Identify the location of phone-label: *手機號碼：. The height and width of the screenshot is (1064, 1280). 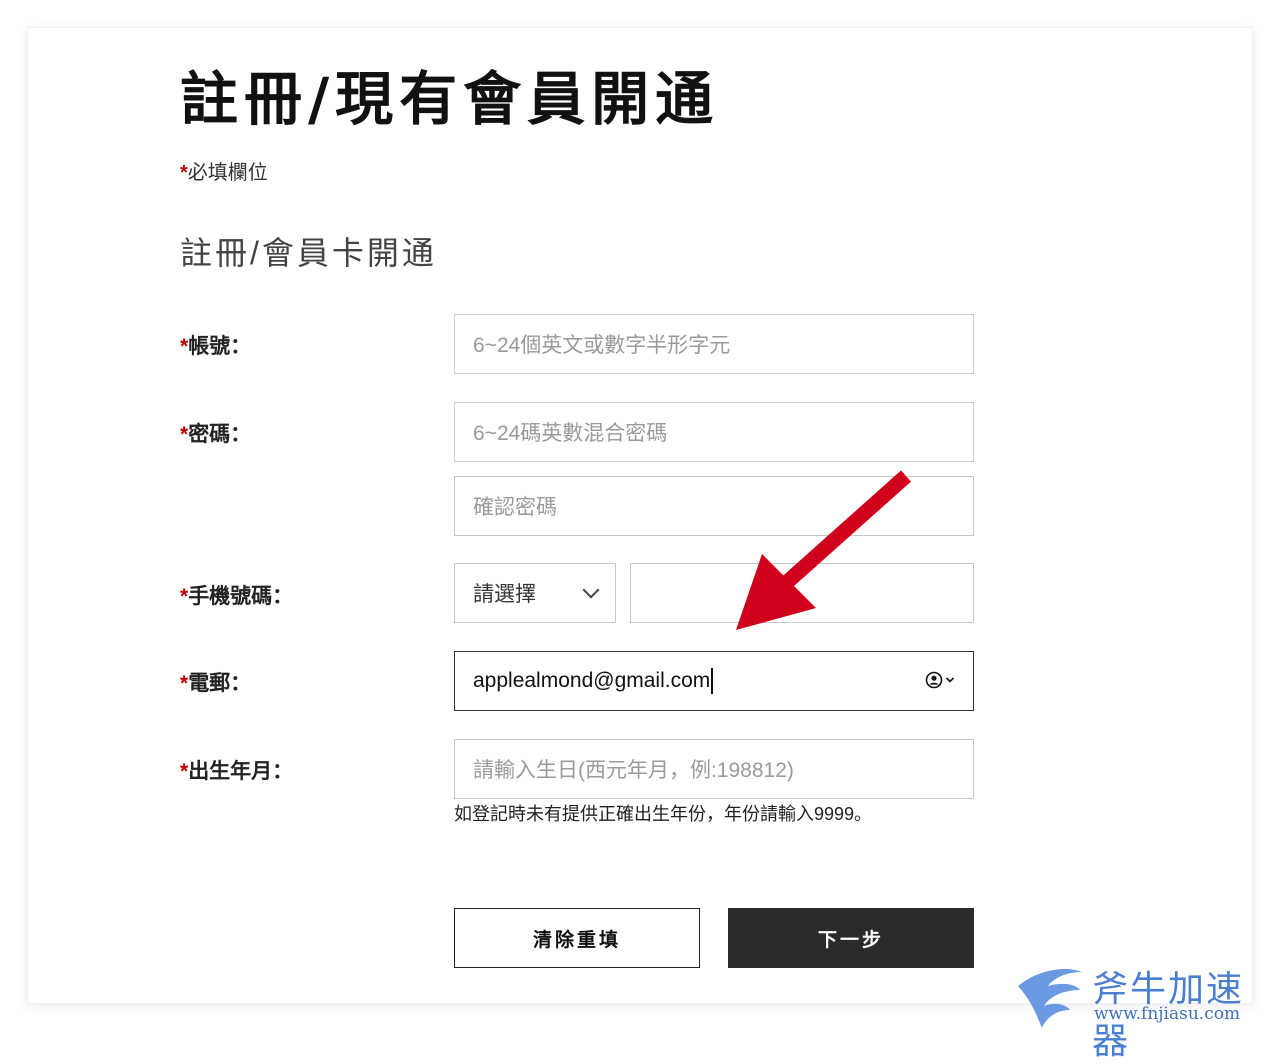
(236, 595).